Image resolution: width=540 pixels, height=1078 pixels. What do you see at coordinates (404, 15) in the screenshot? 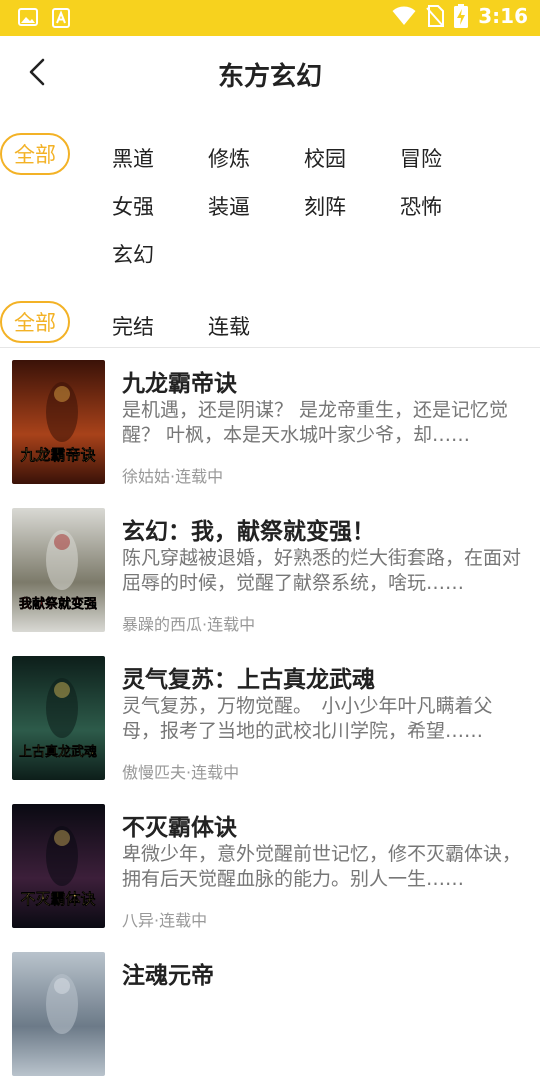
I see `wifi-icon` at bounding box center [404, 15].